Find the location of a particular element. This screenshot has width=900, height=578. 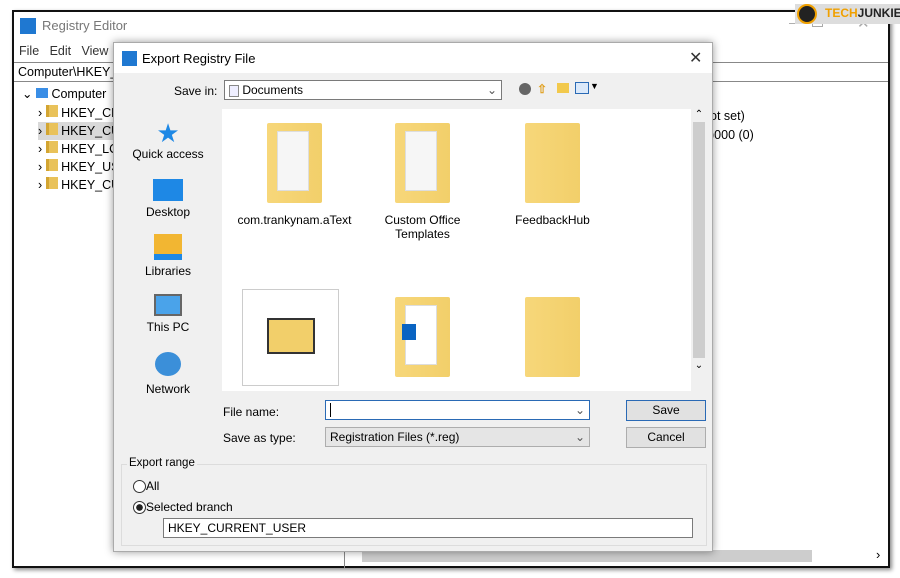

file-item: com.trankynam.aText is located at coordinates (294, 175).